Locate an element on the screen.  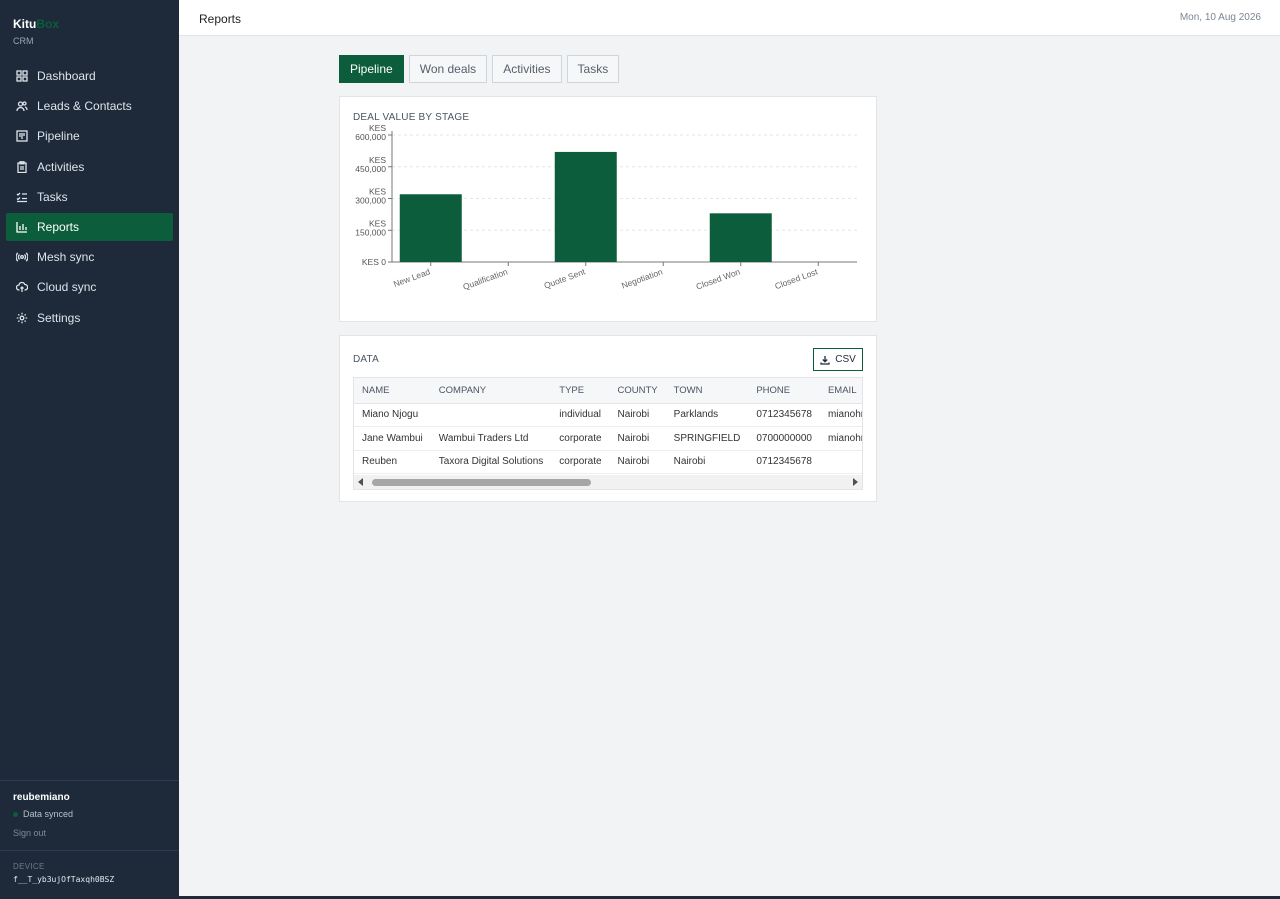
brand-name-accent: Box is located at coordinates (47, 24).